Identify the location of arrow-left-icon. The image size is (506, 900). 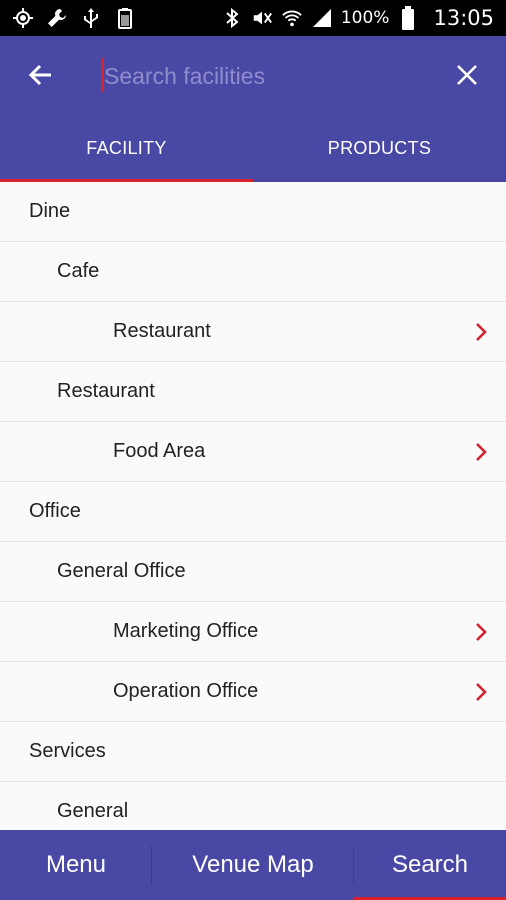
(39, 75).